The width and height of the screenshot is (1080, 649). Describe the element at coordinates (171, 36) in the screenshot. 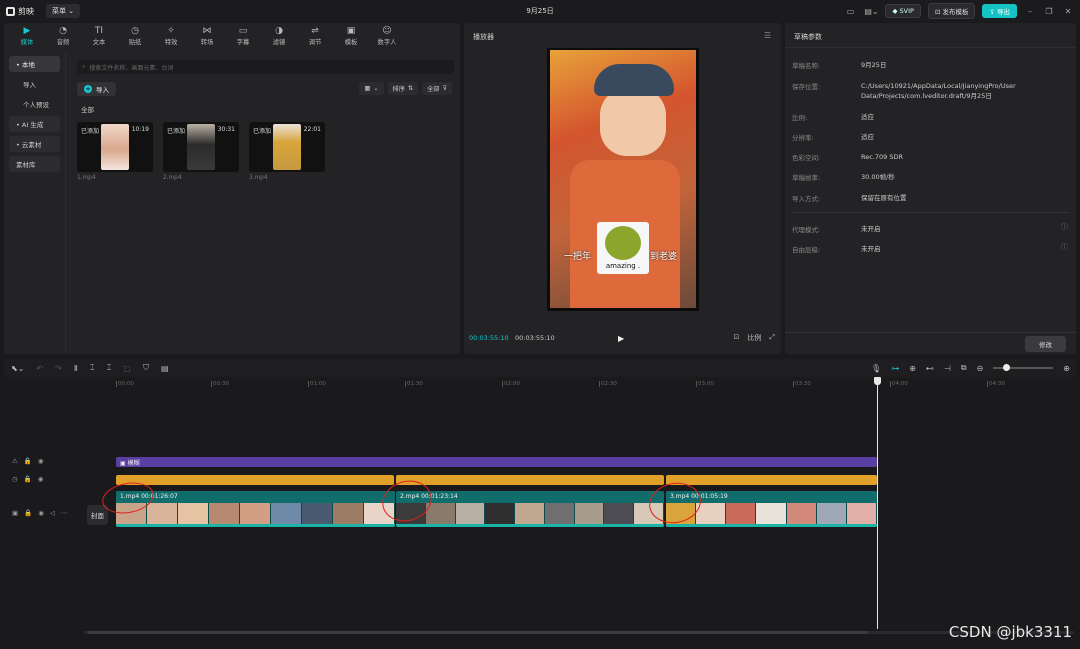

I see `tab-effects: ✧ 特效` at that location.